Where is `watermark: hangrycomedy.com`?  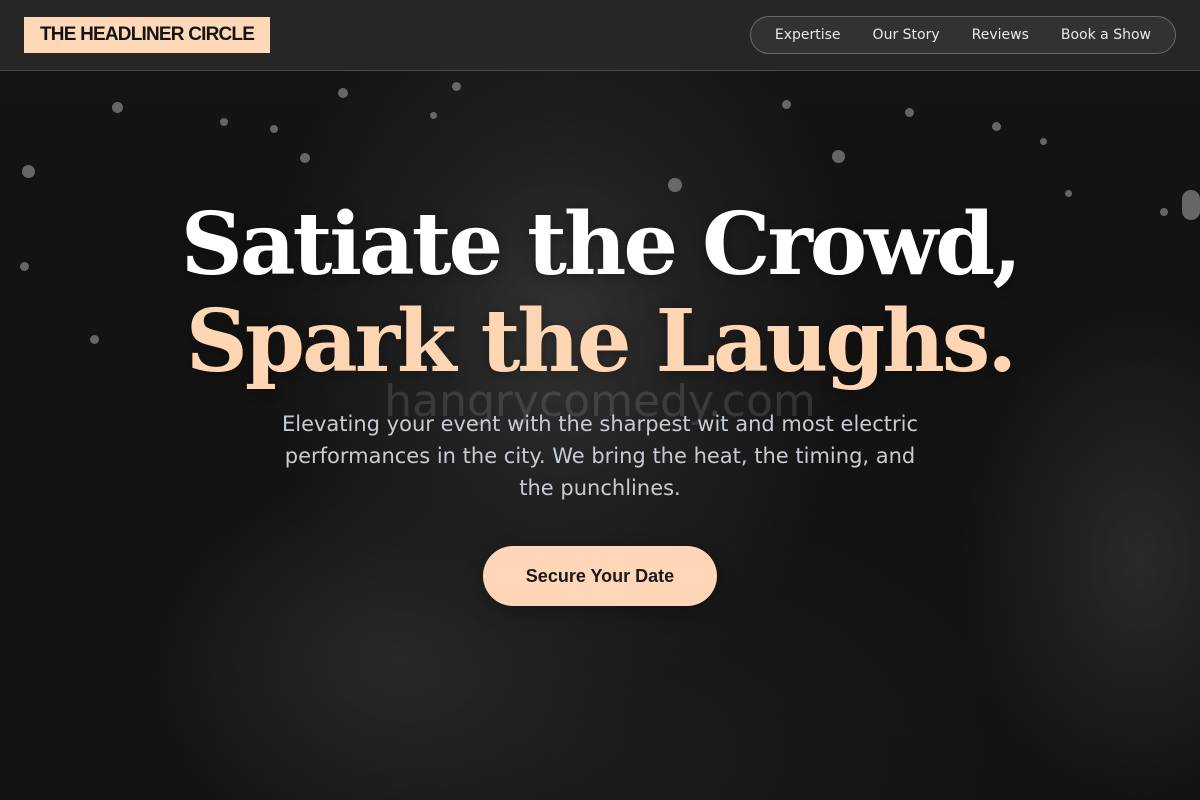
watermark: hangrycomedy.com is located at coordinates (600, 401).